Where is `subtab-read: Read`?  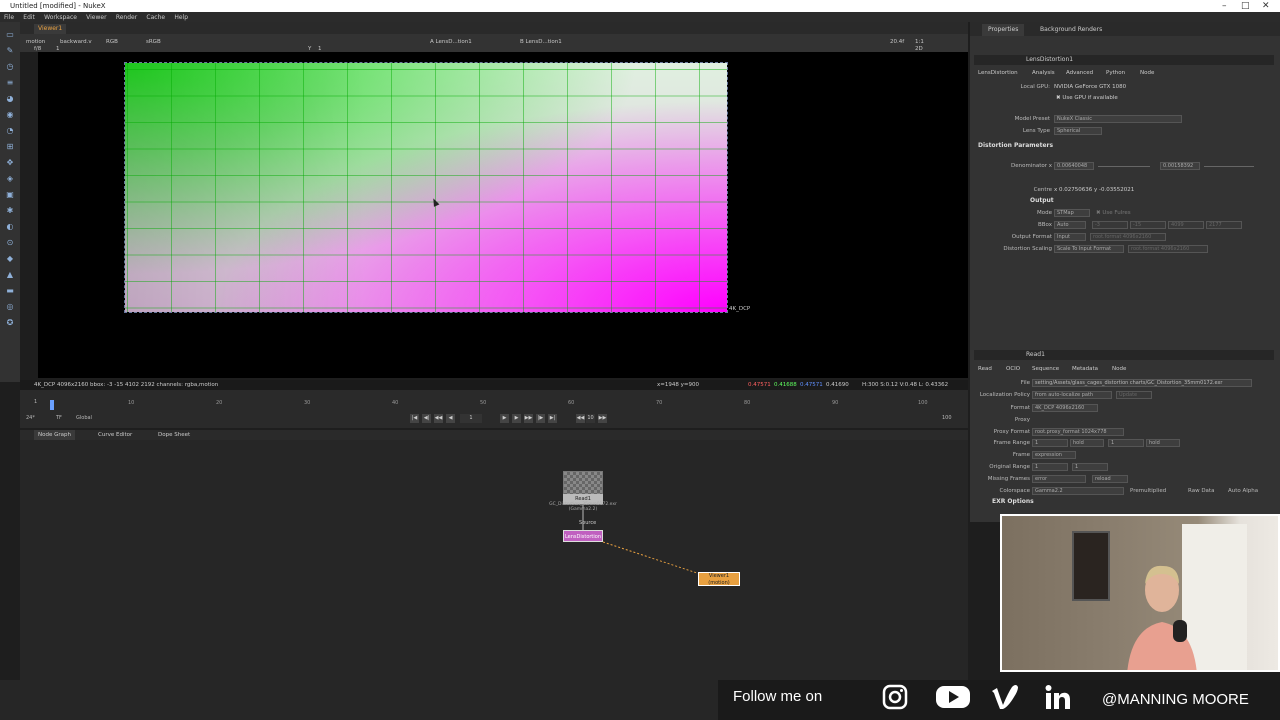 subtab-read: Read is located at coordinates (985, 369).